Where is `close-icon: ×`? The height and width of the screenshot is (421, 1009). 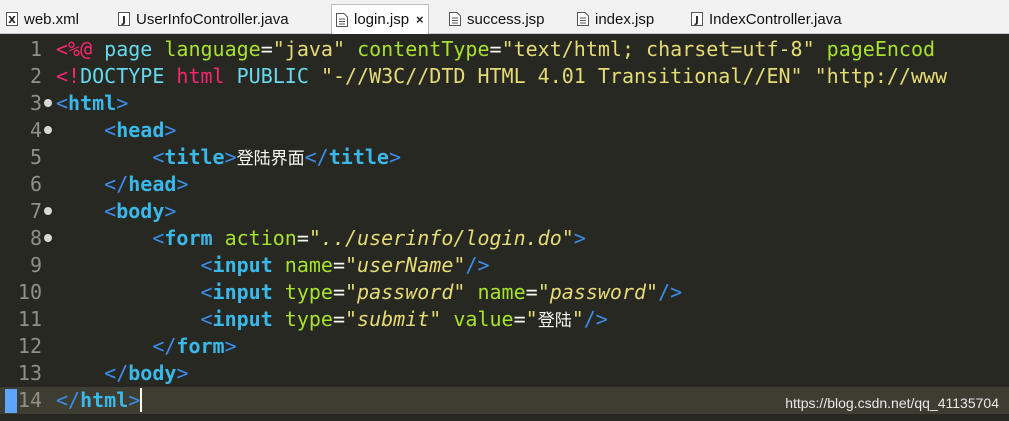
close-icon: × is located at coordinates (420, 19).